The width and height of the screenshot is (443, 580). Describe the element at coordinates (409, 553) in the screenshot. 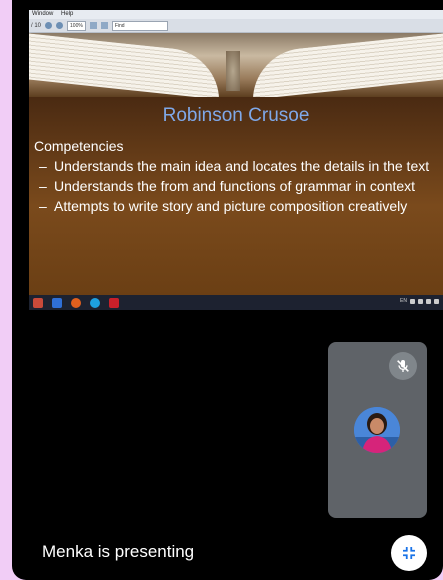

I see `collapse-icon` at that location.